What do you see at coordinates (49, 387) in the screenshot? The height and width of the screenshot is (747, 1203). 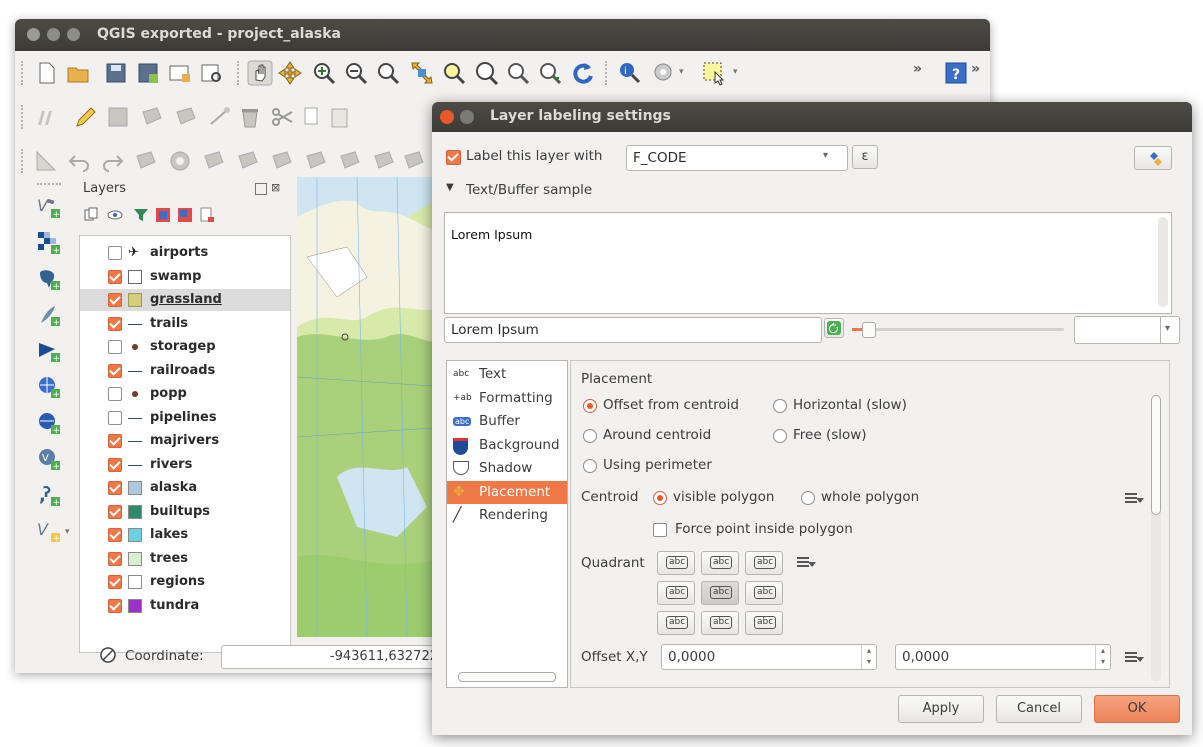 I see `add-wms-layer-icon: +` at bounding box center [49, 387].